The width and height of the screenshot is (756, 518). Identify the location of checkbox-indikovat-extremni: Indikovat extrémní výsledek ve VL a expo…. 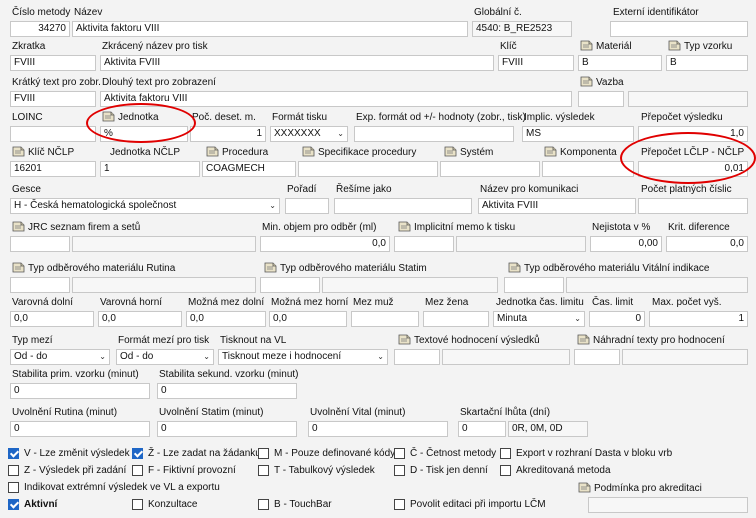
(114, 488).